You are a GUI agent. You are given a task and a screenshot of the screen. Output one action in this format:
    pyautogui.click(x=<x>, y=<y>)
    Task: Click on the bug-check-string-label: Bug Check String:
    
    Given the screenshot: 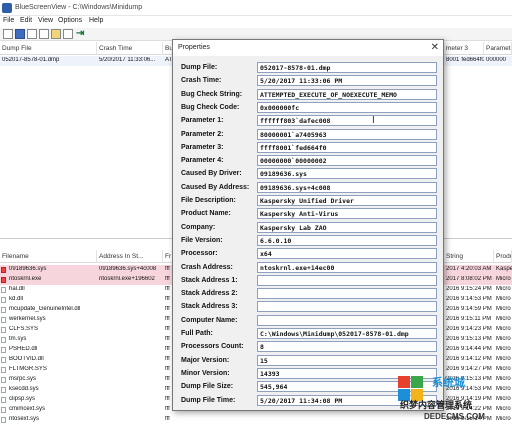 What is the action you would take?
    pyautogui.click(x=212, y=94)
    